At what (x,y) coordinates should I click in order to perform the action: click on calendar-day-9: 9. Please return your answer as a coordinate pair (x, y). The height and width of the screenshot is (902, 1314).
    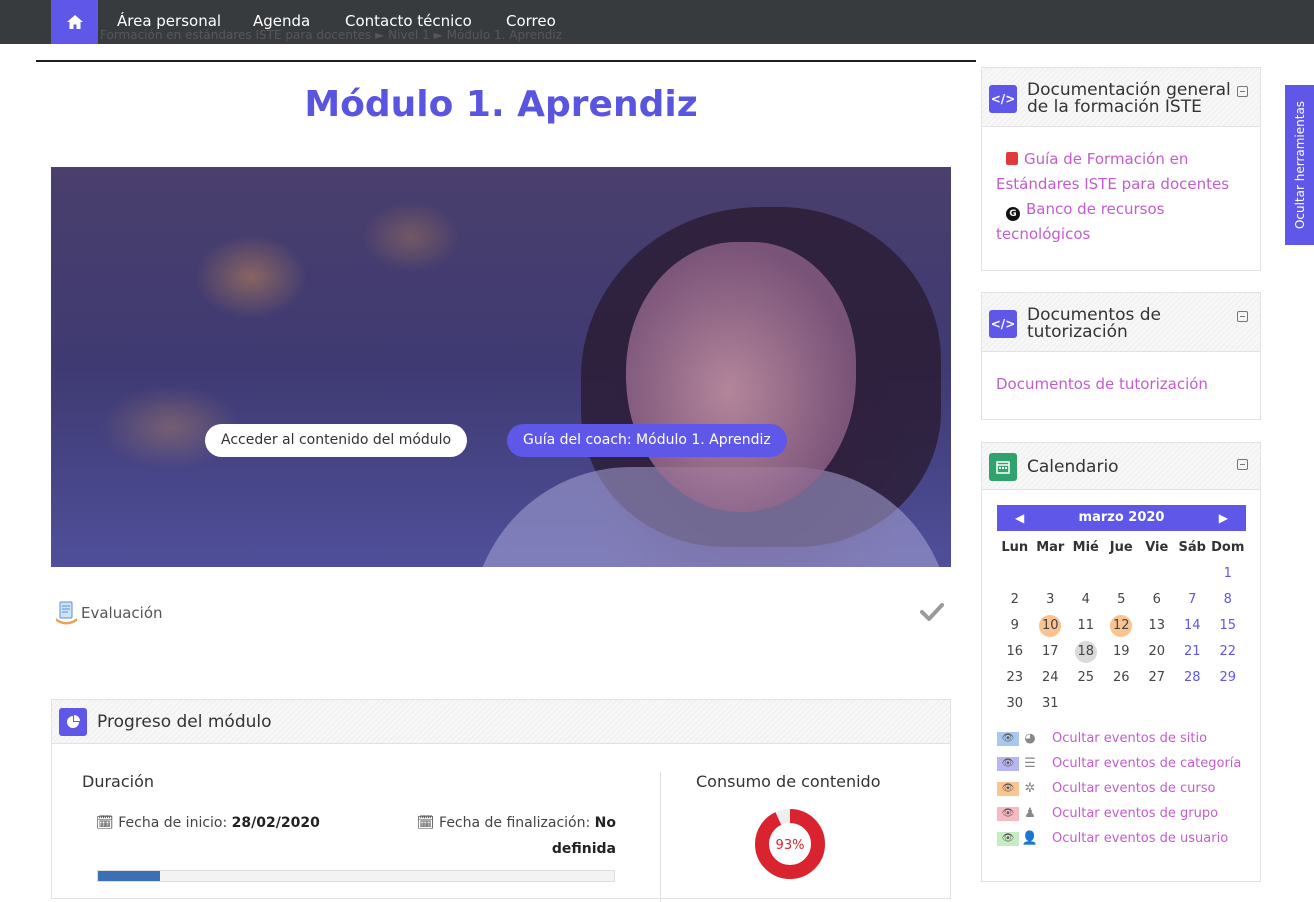
    Looking at the image, I should click on (1015, 626).